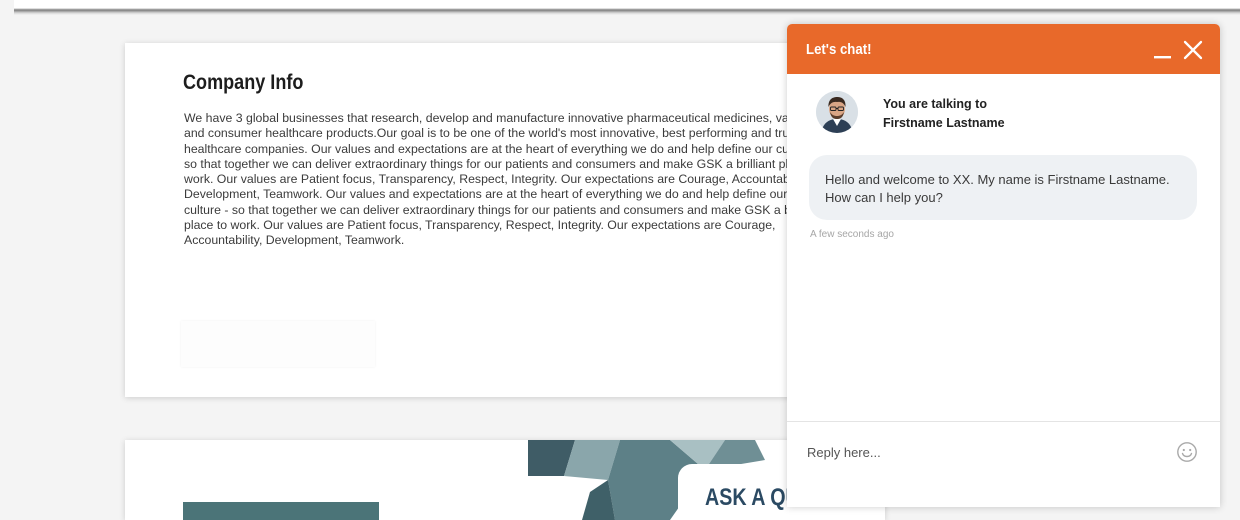  What do you see at coordinates (281, 511) in the screenshot?
I see `promo-button` at bounding box center [281, 511].